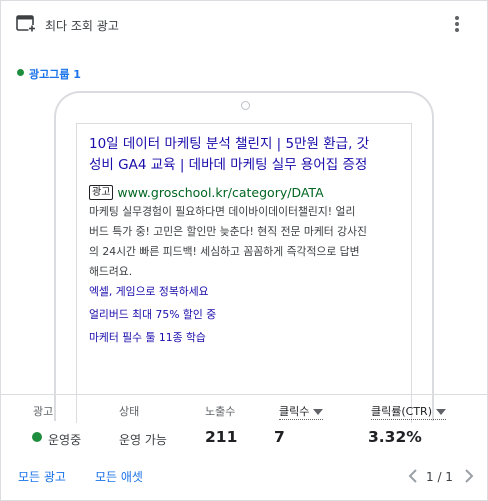  Describe the element at coordinates (244, 25) in the screenshot. I see `card-header: 최다 조회 광고` at that location.